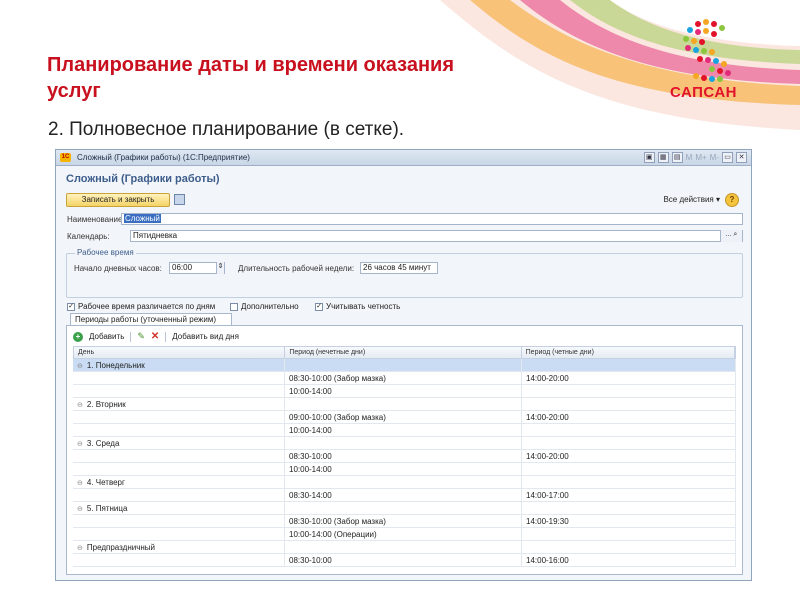  Describe the element at coordinates (155, 336) in the screenshot. I see `delete-icon: ✕` at that location.